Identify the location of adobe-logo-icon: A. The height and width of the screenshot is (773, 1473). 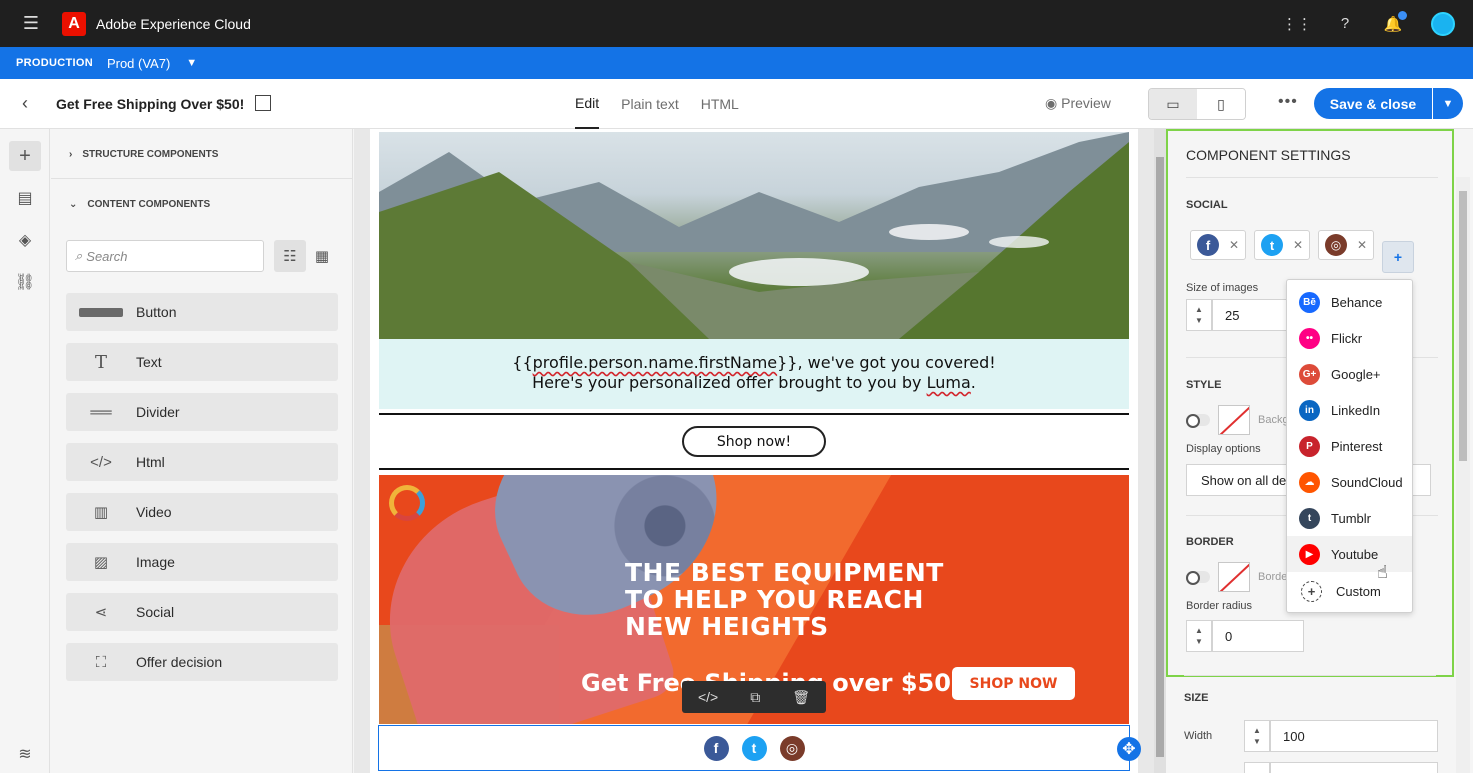
(74, 23).